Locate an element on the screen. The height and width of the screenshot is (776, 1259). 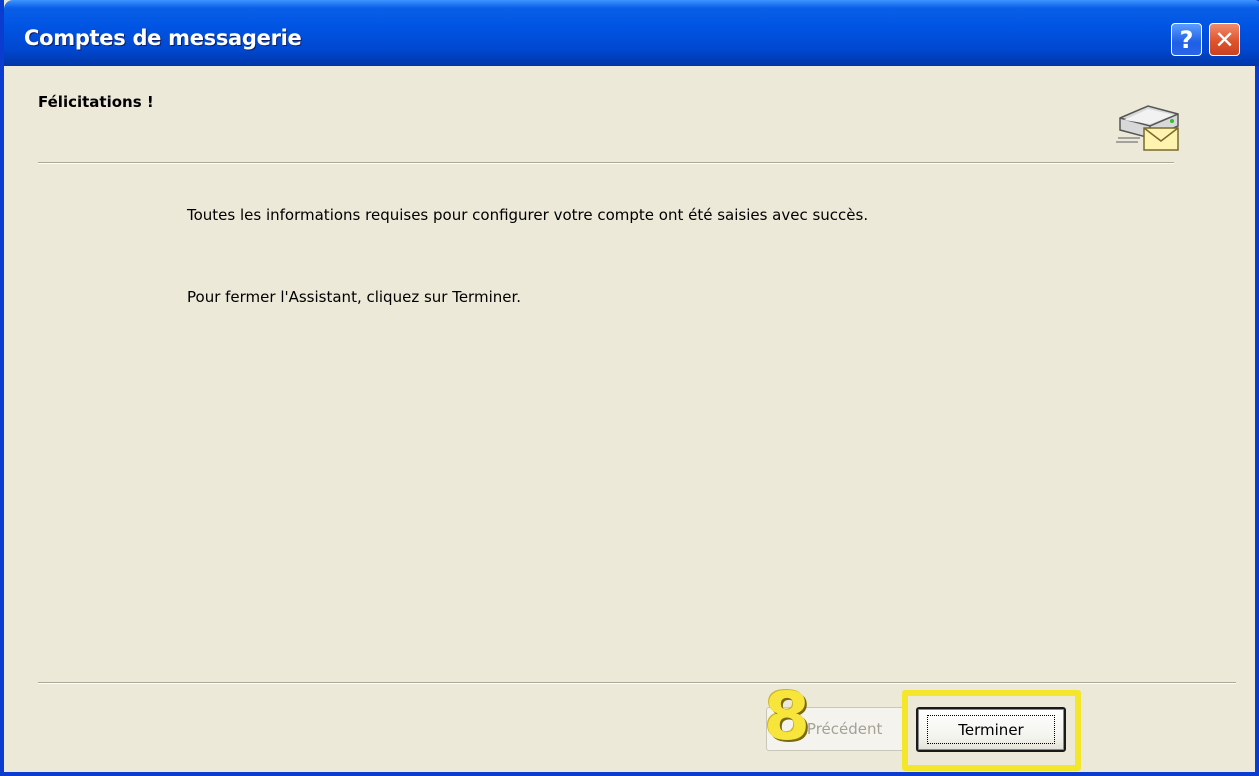
header-divider is located at coordinates (606, 163).